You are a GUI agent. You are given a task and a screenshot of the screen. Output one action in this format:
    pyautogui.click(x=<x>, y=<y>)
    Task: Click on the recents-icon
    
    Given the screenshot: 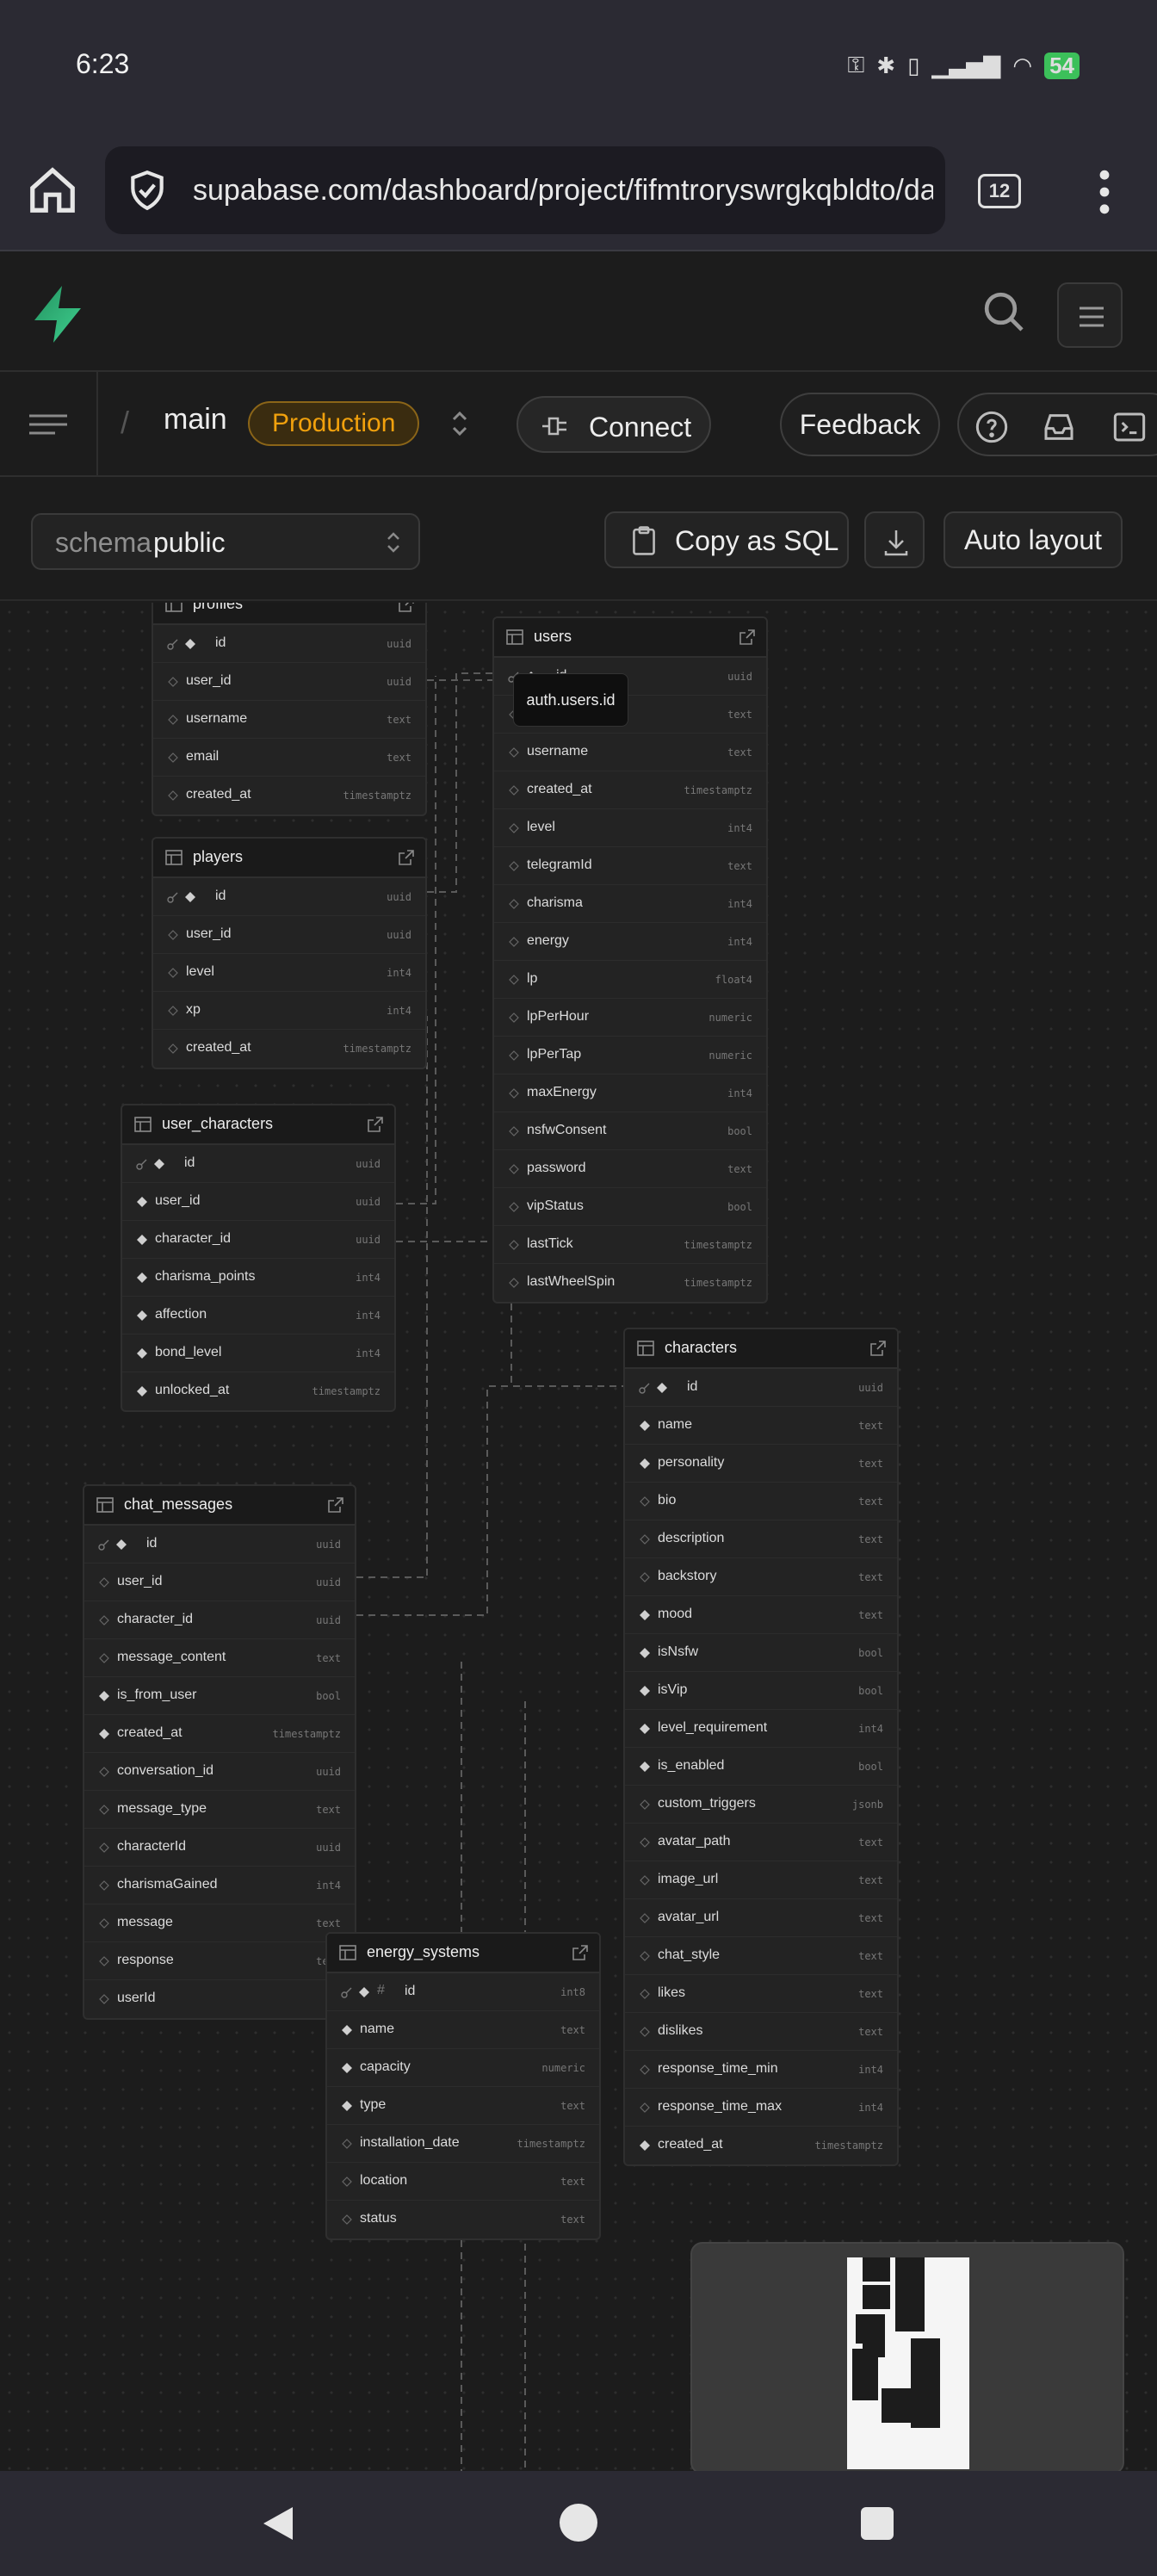 What is the action you would take?
    pyautogui.click(x=877, y=2523)
    